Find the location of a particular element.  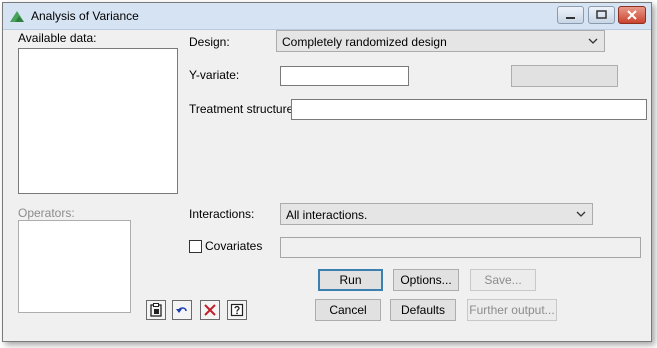

yvariate-field is located at coordinates (344, 76).